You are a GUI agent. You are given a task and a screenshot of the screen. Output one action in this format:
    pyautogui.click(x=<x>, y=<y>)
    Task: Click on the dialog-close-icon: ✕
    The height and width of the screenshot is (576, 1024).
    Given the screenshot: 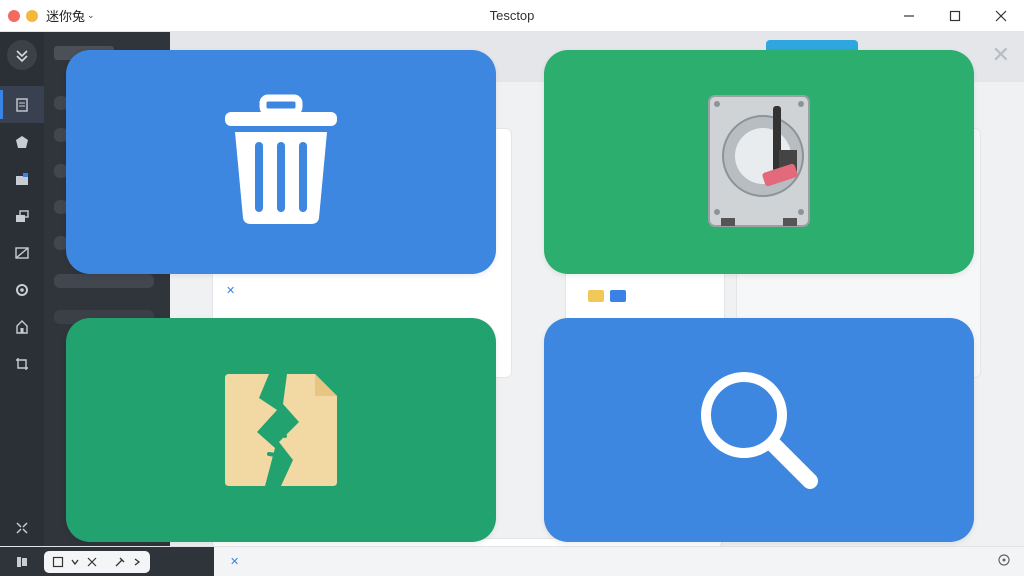 What is the action you would take?
    pyautogui.click(x=1001, y=55)
    